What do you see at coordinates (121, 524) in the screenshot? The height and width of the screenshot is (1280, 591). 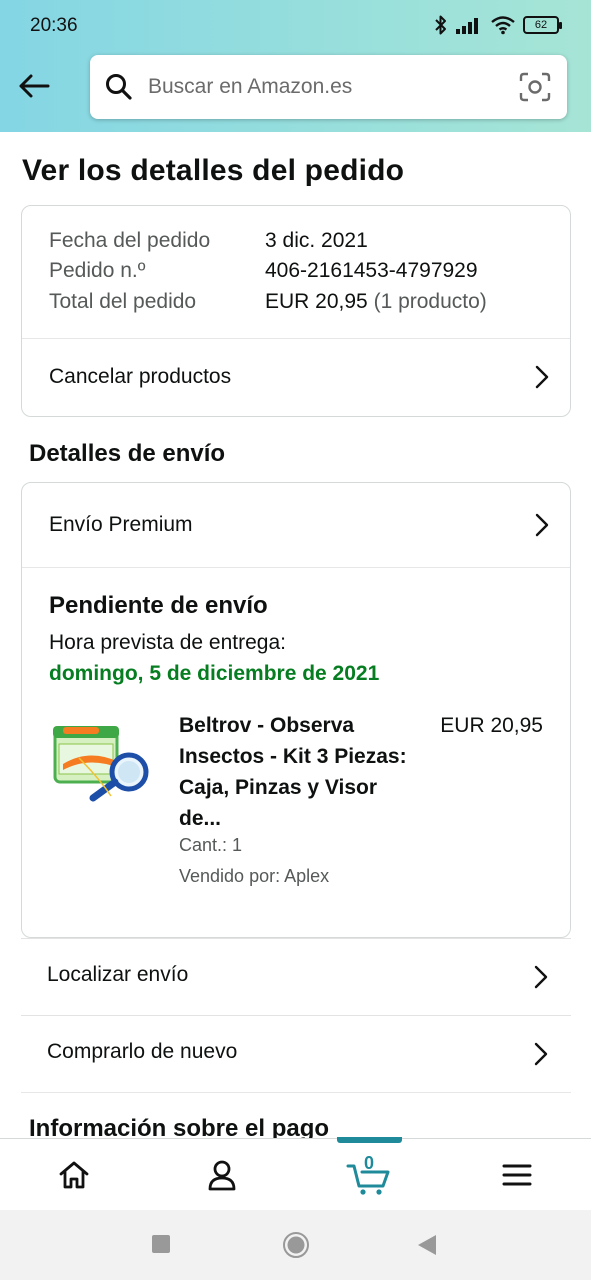 I see `shipping-method-label: Envío Premium` at bounding box center [121, 524].